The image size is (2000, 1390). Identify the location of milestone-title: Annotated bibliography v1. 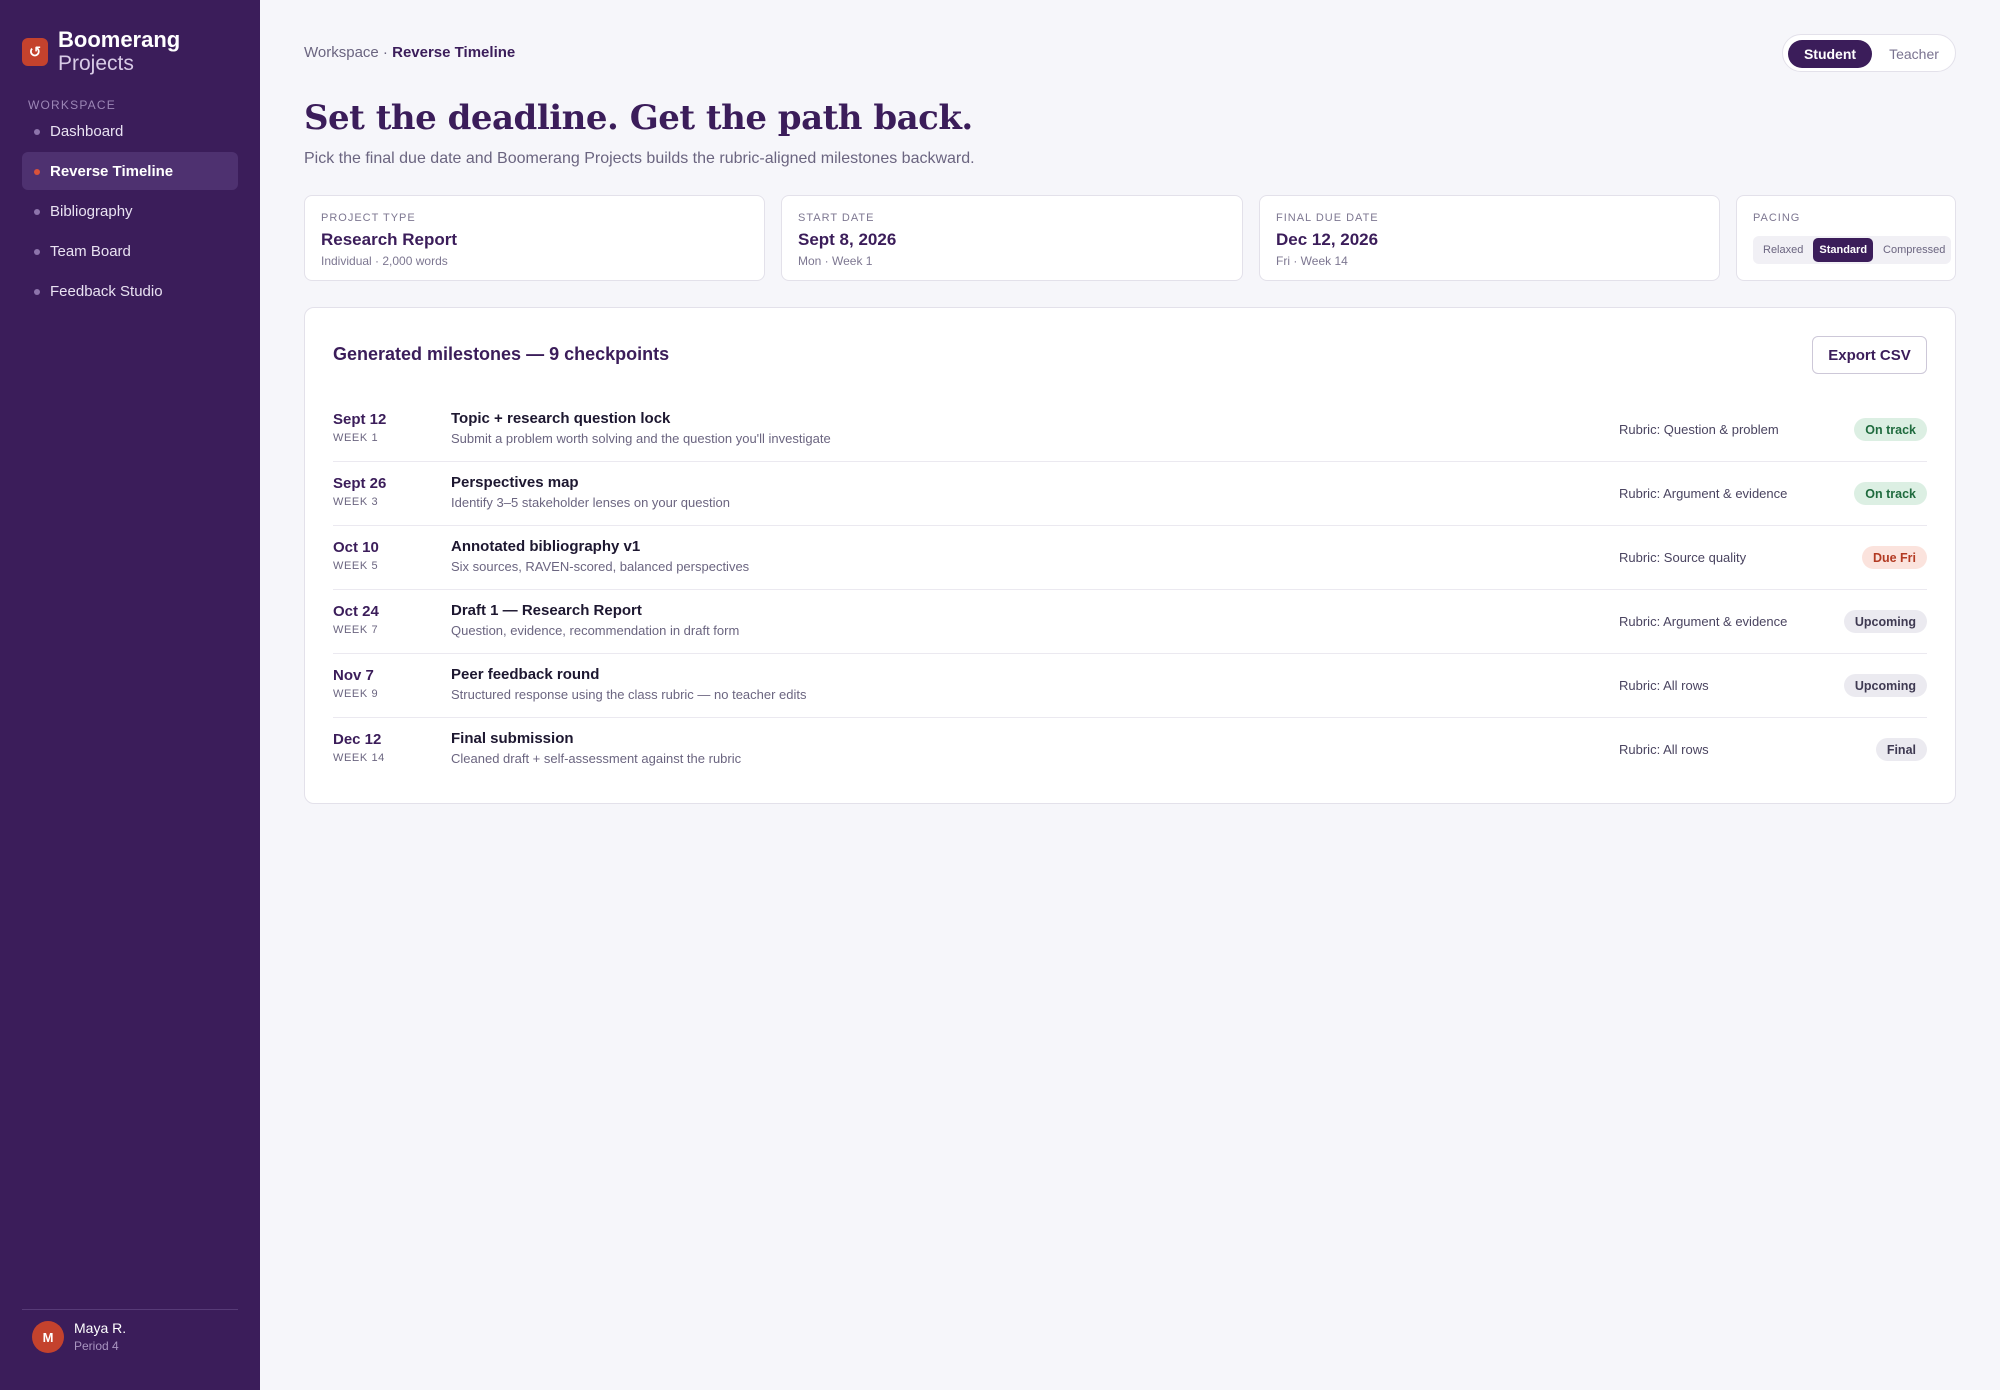
(546, 546).